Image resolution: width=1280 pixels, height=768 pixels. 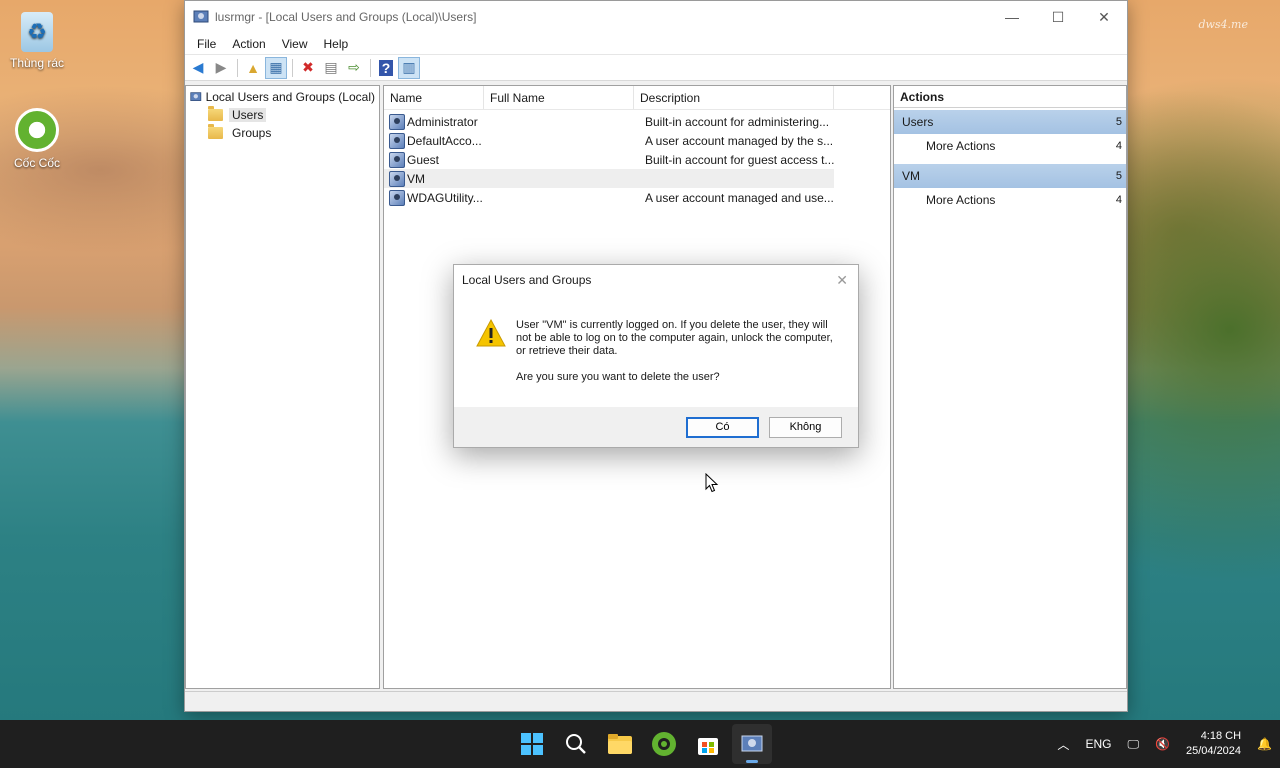 I want to click on language-indicator: ENG, so click(x=1098, y=744).